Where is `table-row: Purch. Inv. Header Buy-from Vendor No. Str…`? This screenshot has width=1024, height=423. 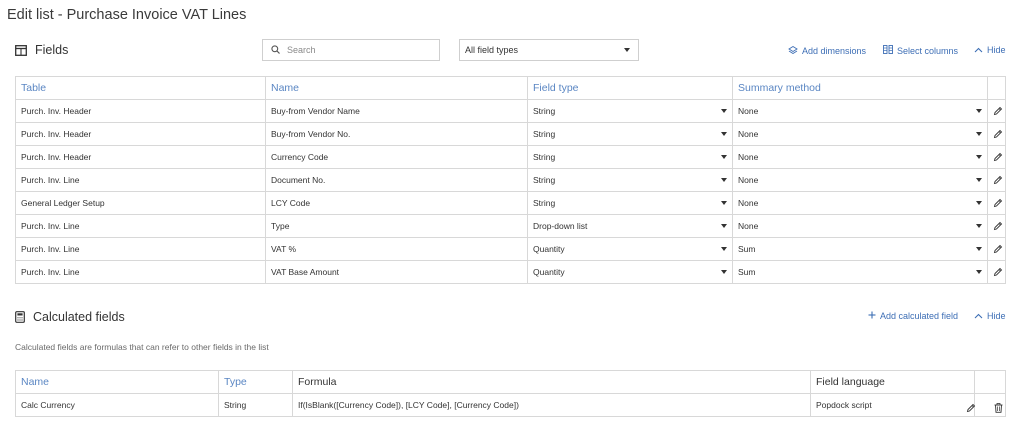 table-row: Purch. Inv. Header Buy-from Vendor No. Str… is located at coordinates (510, 134).